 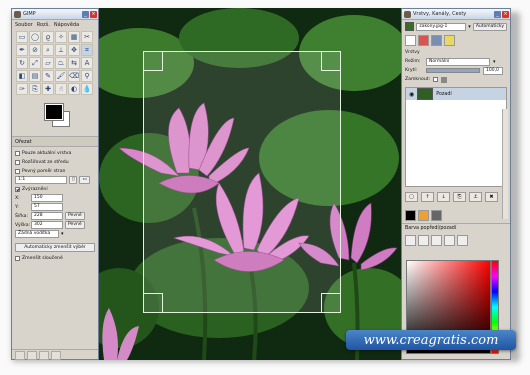 I want to click on blur-icon: 💧, so click(x=87, y=89).